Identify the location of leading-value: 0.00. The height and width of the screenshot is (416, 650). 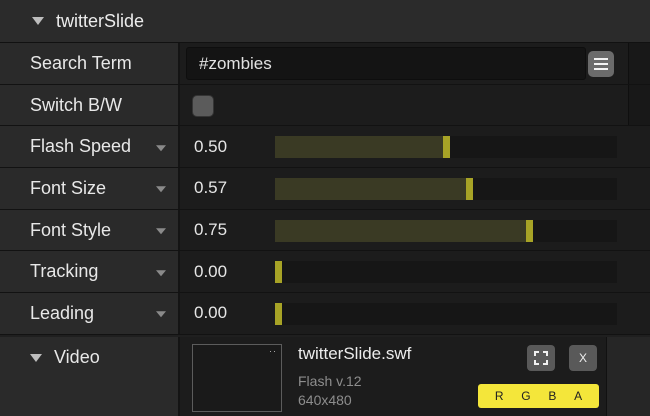
(210, 313).